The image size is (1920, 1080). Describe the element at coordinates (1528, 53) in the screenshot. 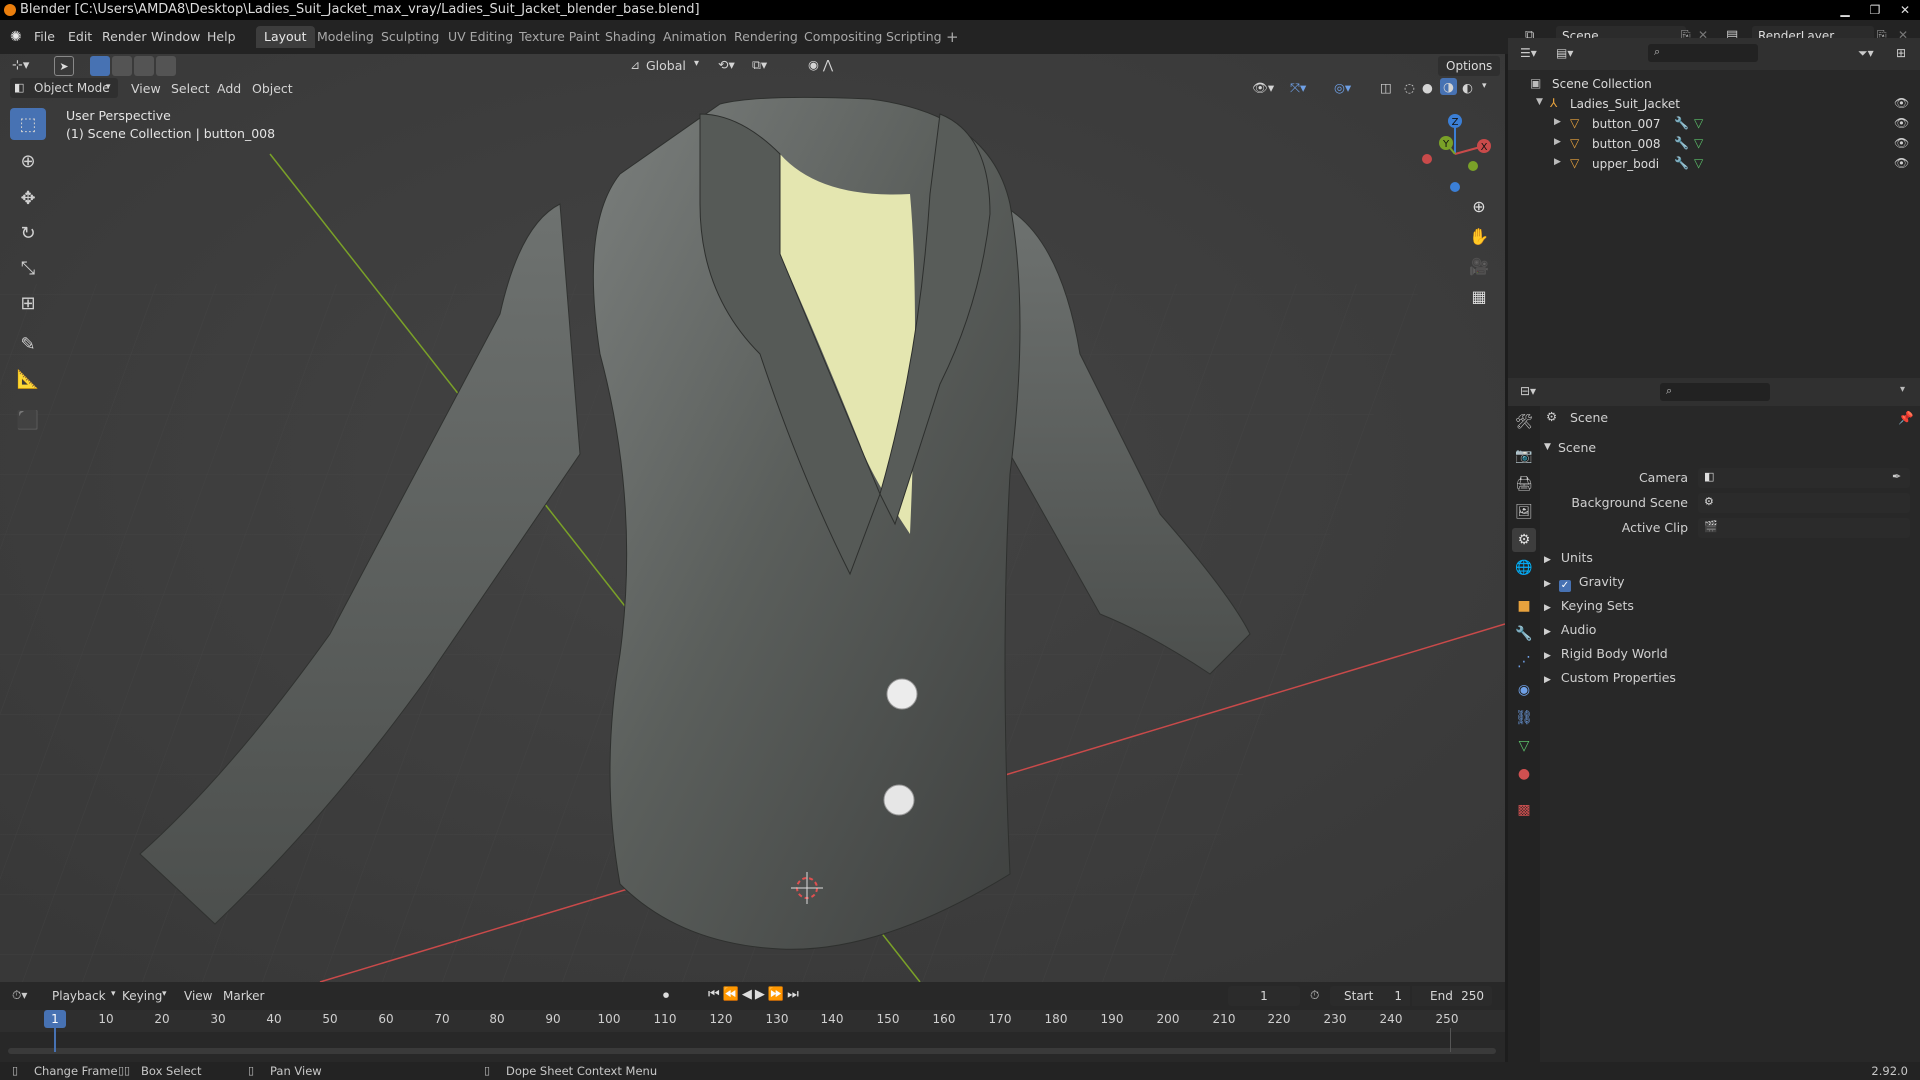

I see `outliner-editor-type-icon: ☰▾` at that location.